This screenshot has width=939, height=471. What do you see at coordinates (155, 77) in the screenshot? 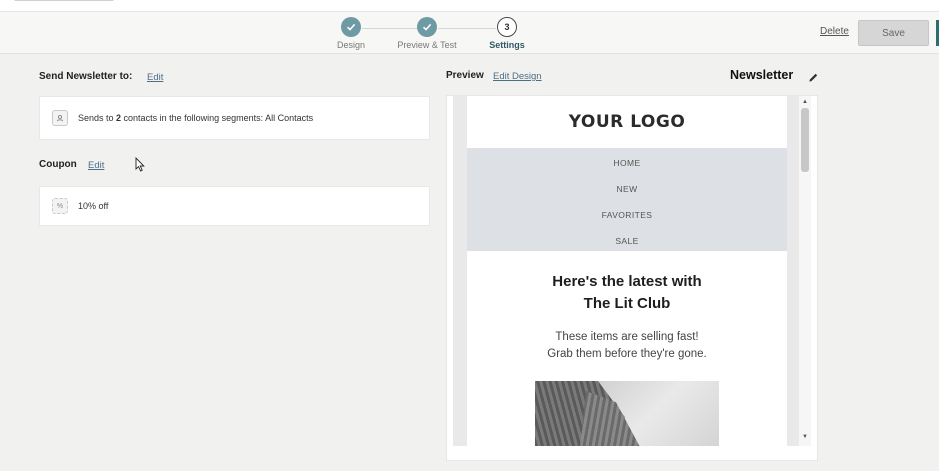
I see `send-edit-link: Edit` at bounding box center [155, 77].